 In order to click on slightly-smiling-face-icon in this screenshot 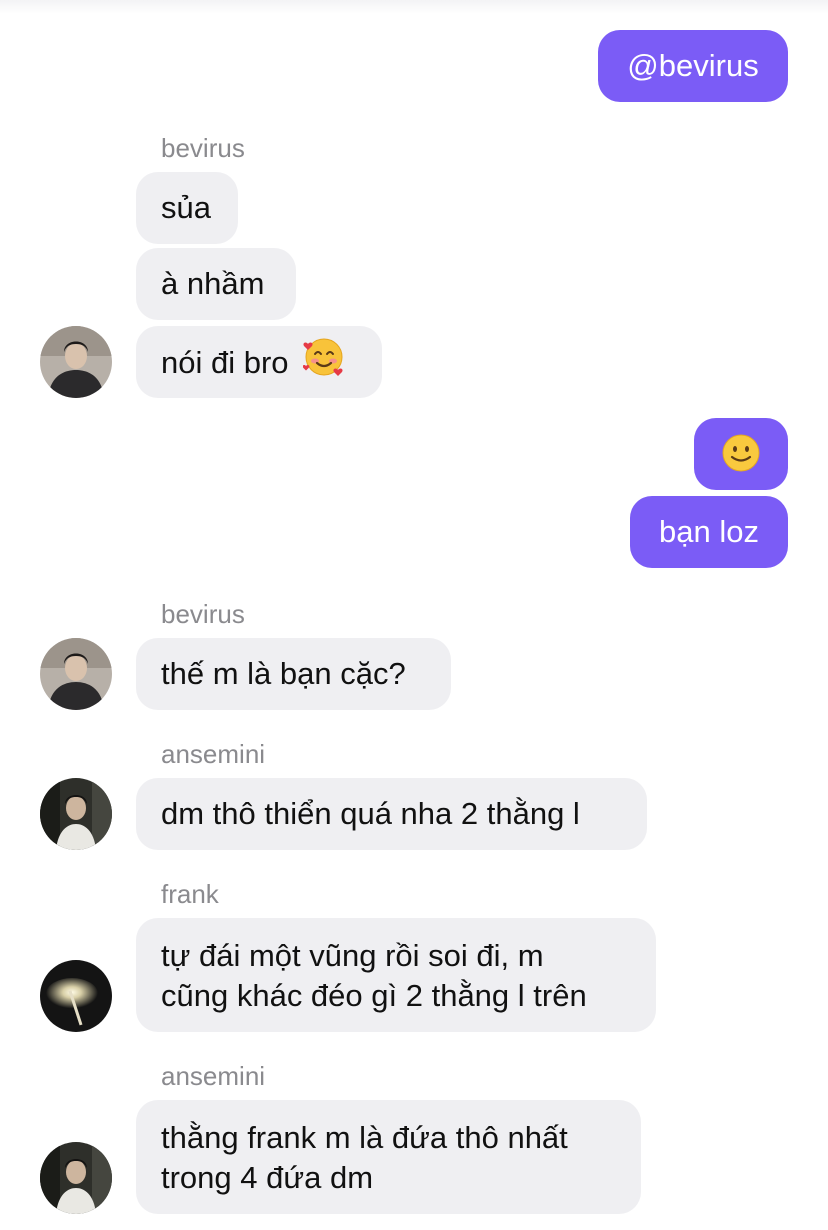, I will do `click(741, 458)`.